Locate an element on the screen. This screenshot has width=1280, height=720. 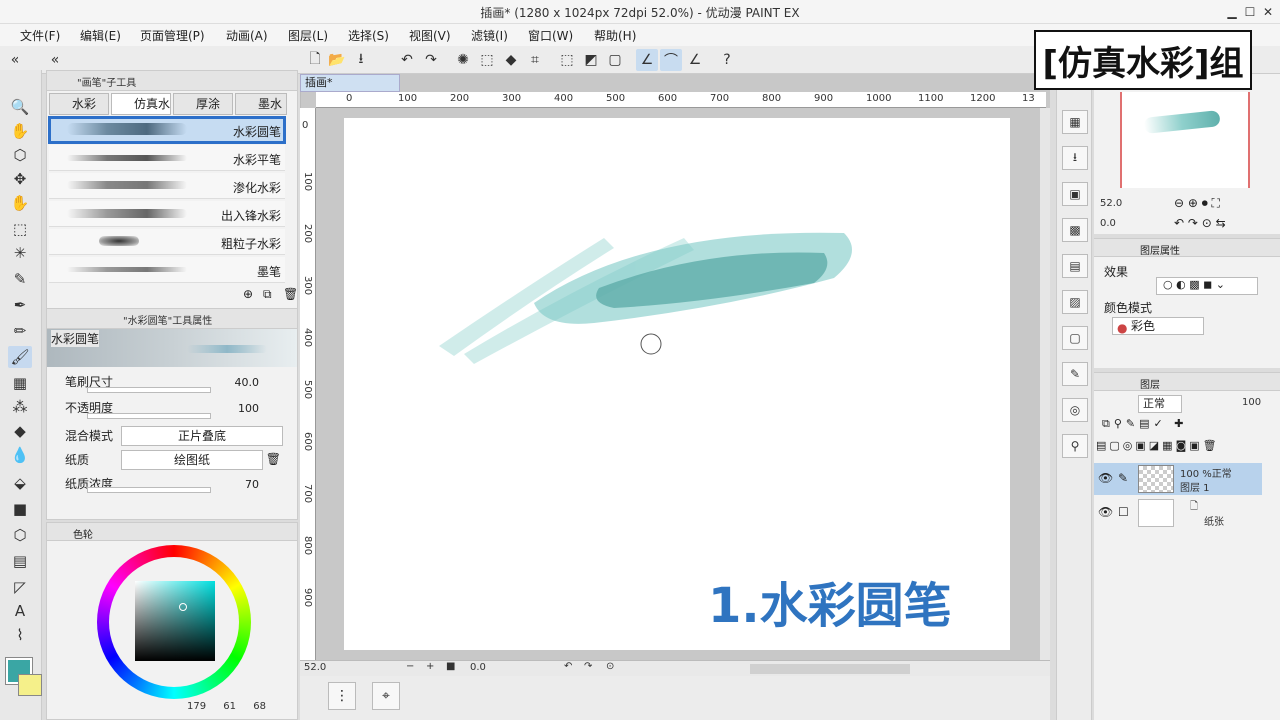
menu-filter: 滤镜(I) is located at coordinates (489, 35).